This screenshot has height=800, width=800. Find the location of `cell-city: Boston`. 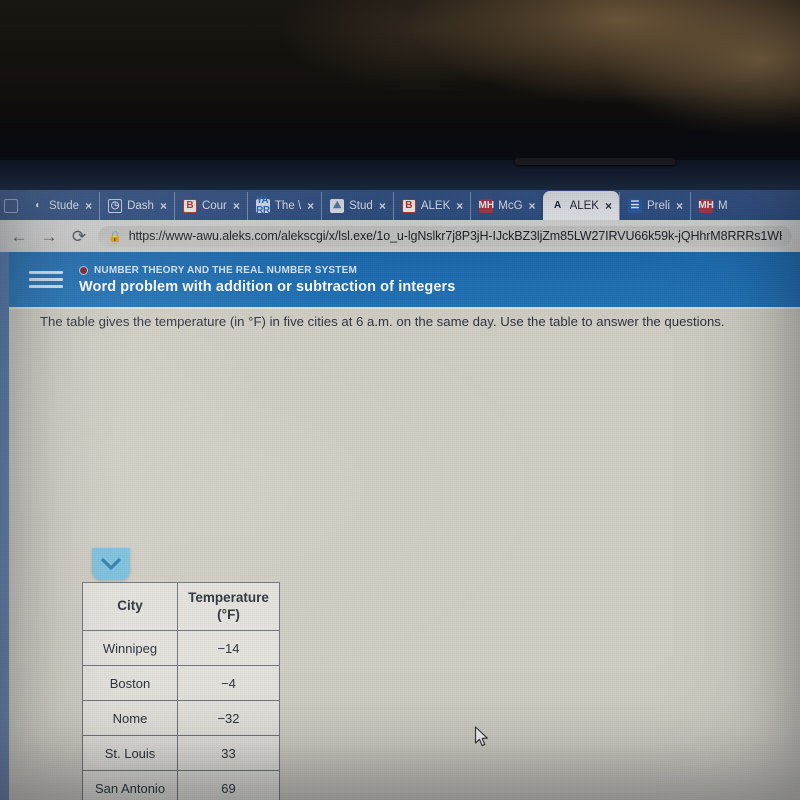

cell-city: Boston is located at coordinates (130, 683).